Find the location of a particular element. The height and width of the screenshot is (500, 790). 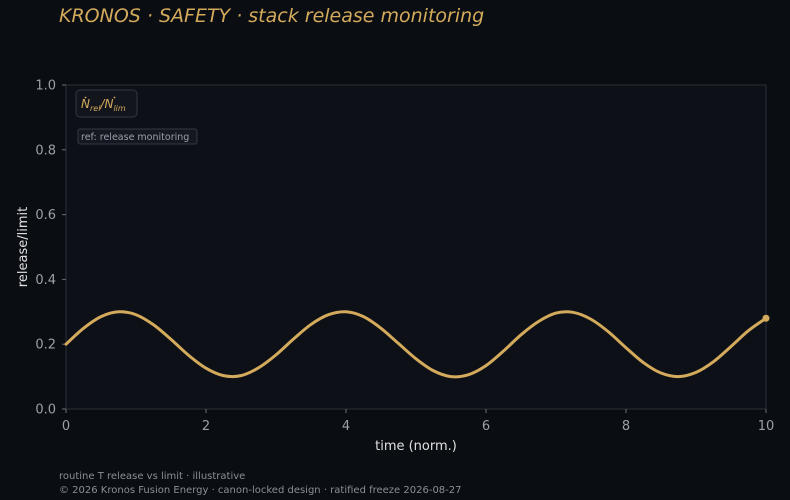

annotation: ref: release monitoring is located at coordinates (137, 136).